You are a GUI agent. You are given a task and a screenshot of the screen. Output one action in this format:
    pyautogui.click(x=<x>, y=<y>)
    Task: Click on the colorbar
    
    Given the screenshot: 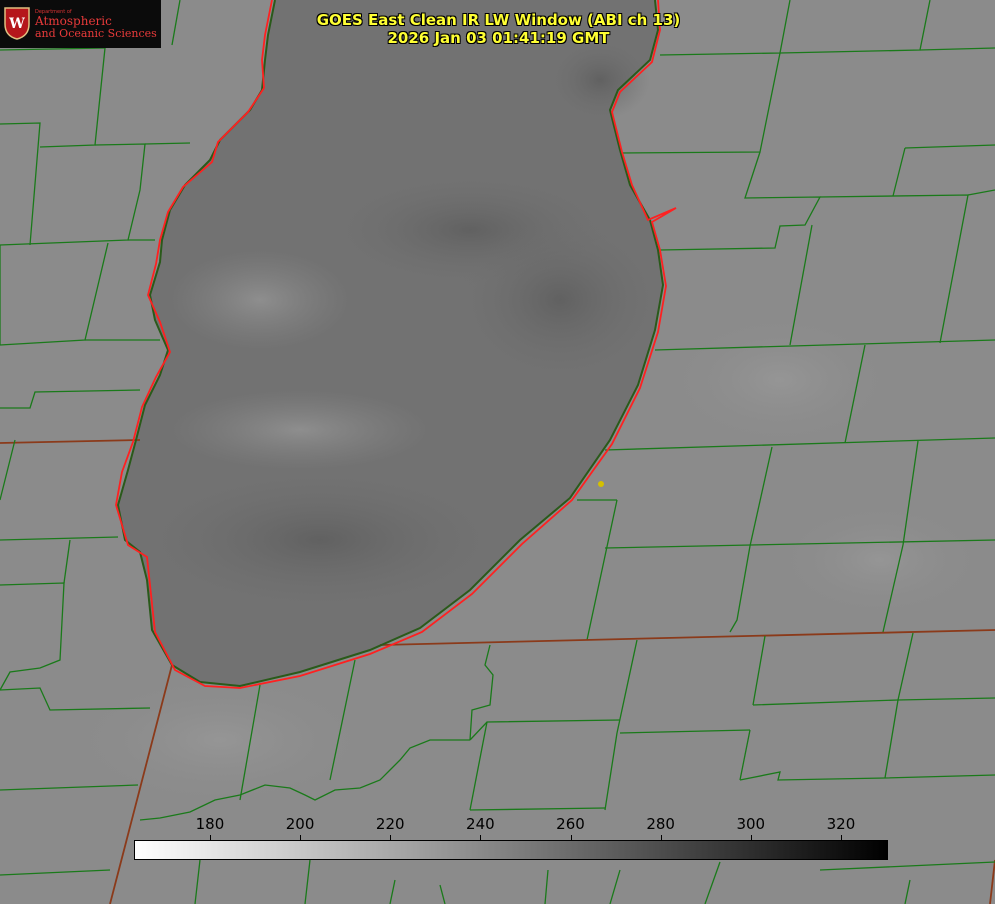 What is the action you would take?
    pyautogui.click(x=511, y=850)
    